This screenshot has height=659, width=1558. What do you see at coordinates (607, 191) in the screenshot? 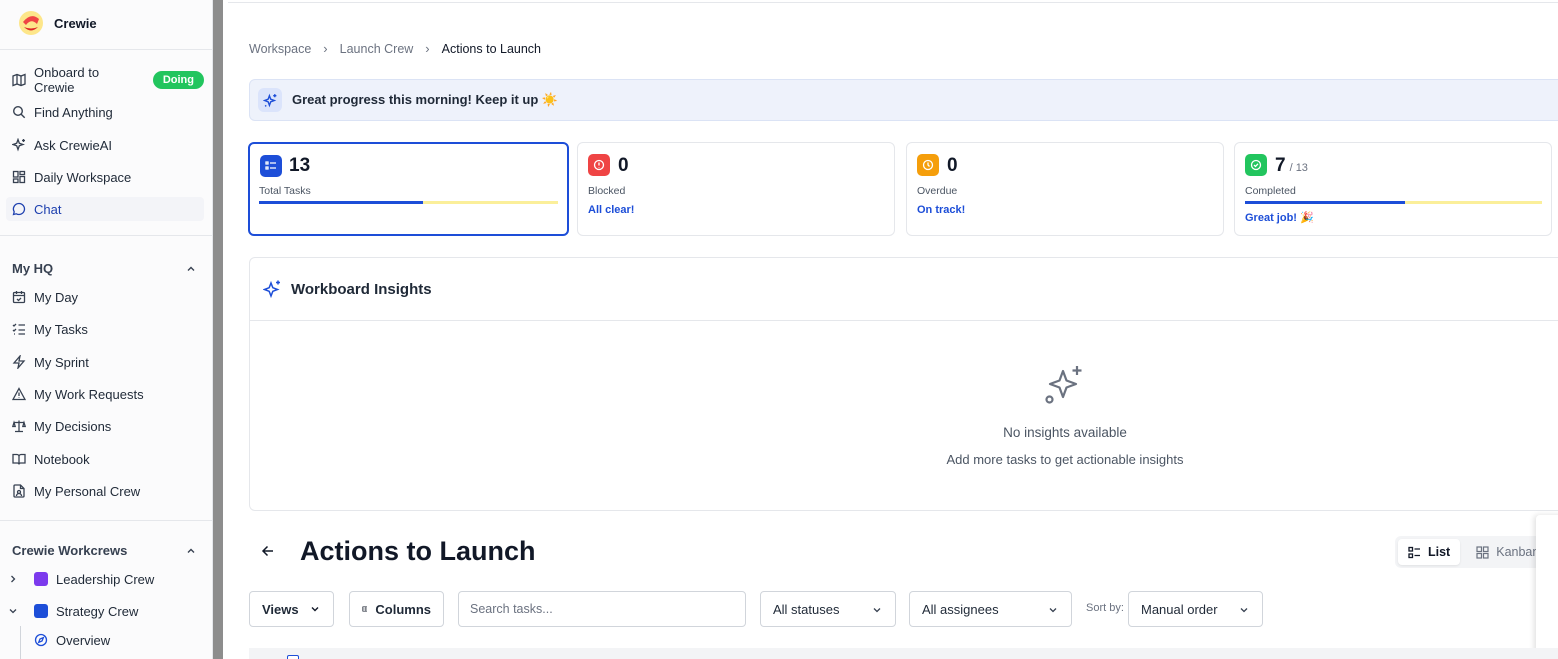
I see `stat-label: Blocked` at bounding box center [607, 191].